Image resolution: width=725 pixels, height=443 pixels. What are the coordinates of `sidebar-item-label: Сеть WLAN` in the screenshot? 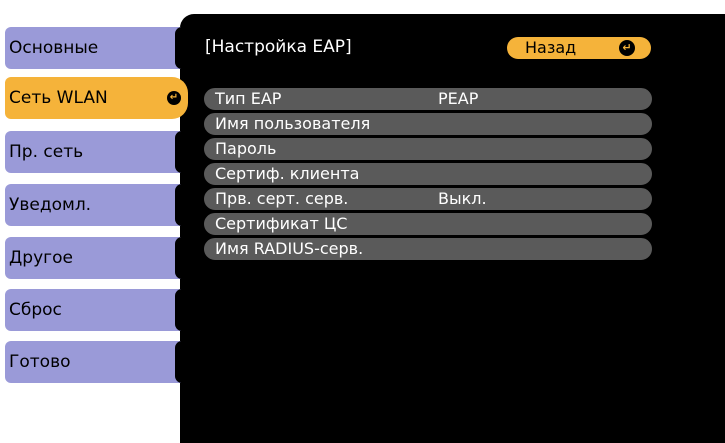 It's located at (58, 98).